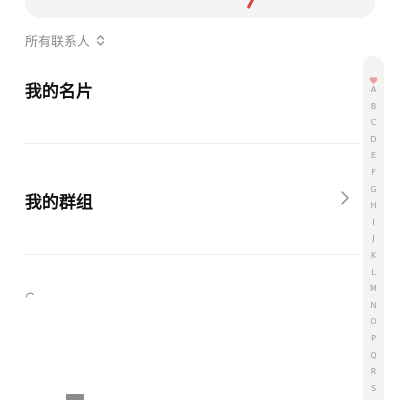  Describe the element at coordinates (200, 9) in the screenshot. I see `search-card` at that location.